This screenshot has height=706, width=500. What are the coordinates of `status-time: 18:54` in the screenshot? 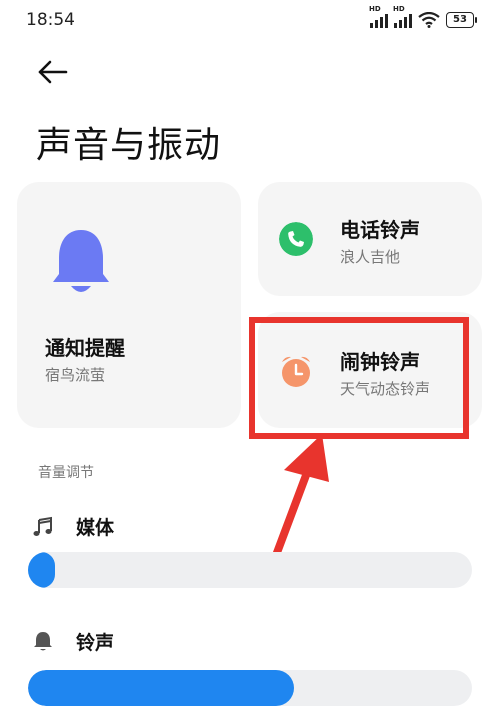 It's located at (50, 20).